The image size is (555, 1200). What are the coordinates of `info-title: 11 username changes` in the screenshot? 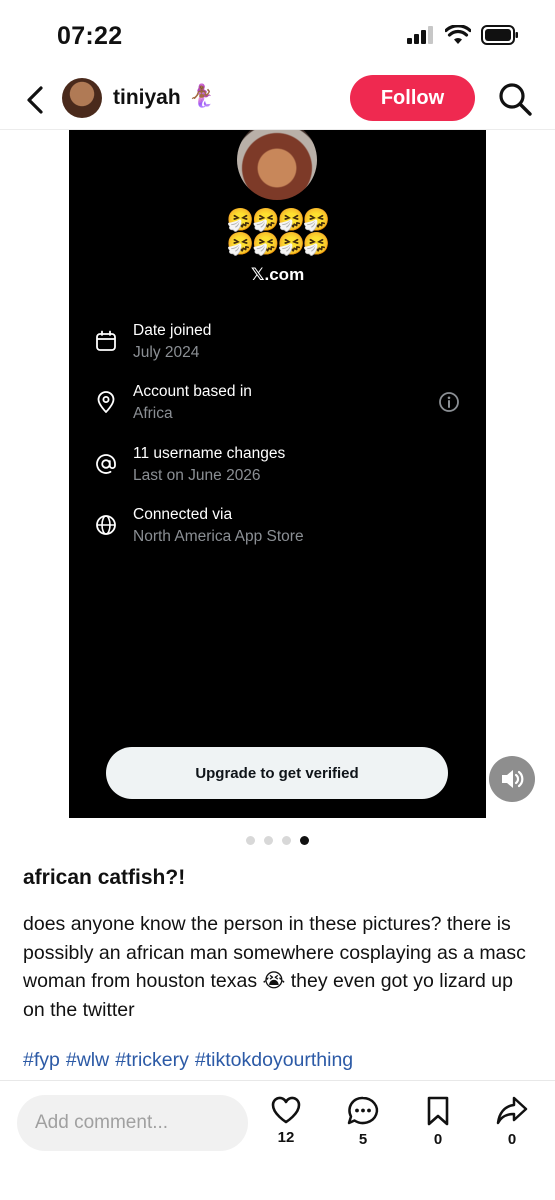 It's located at (209, 453).